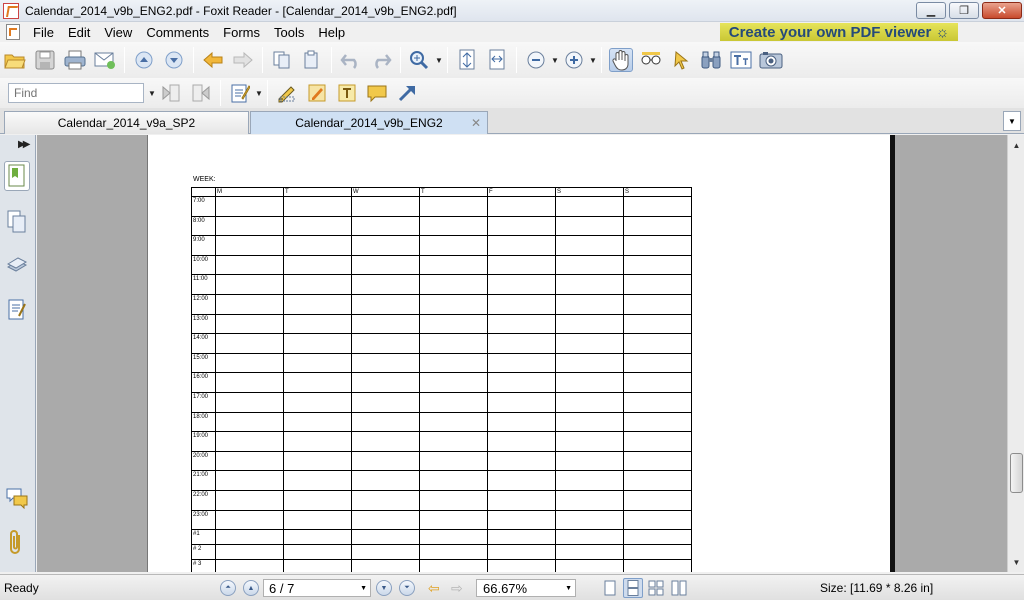  What do you see at coordinates (17, 222) in the screenshot?
I see `pages-panel-icon` at bounding box center [17, 222].